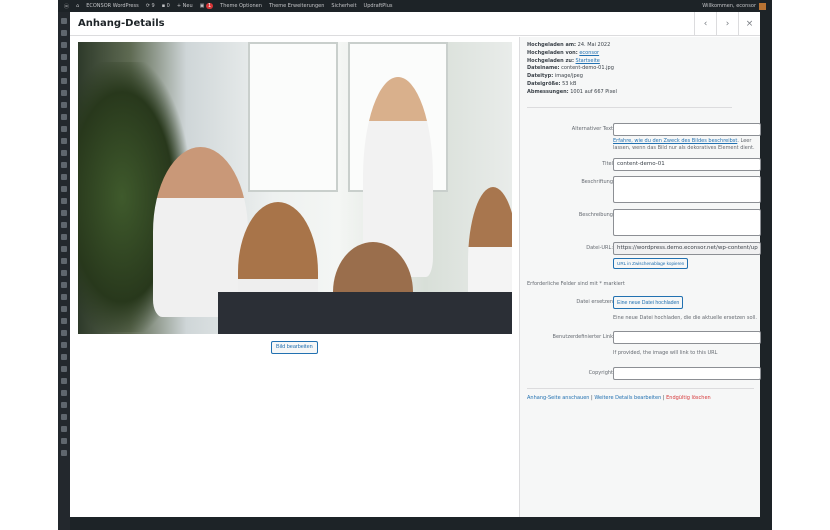 The image size is (830, 530). I want to click on replace-file-label: Datei ersetzen, so click(594, 302).